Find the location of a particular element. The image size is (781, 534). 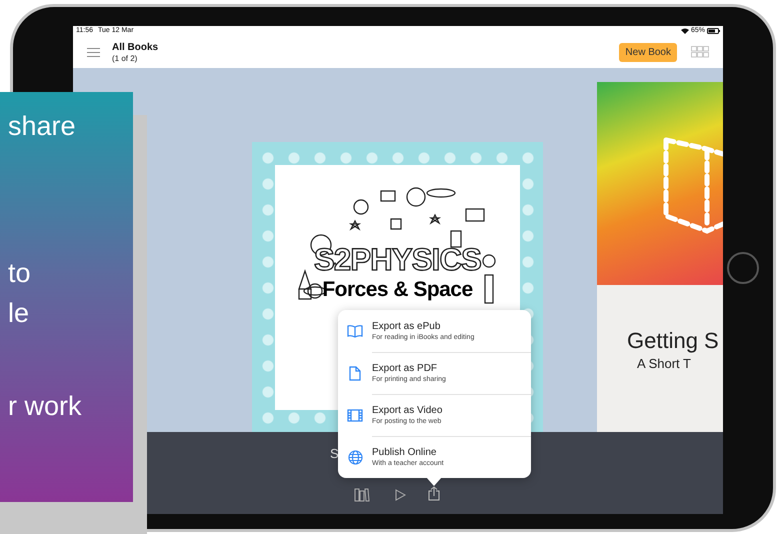

book-title: Getting S is located at coordinates (673, 341).